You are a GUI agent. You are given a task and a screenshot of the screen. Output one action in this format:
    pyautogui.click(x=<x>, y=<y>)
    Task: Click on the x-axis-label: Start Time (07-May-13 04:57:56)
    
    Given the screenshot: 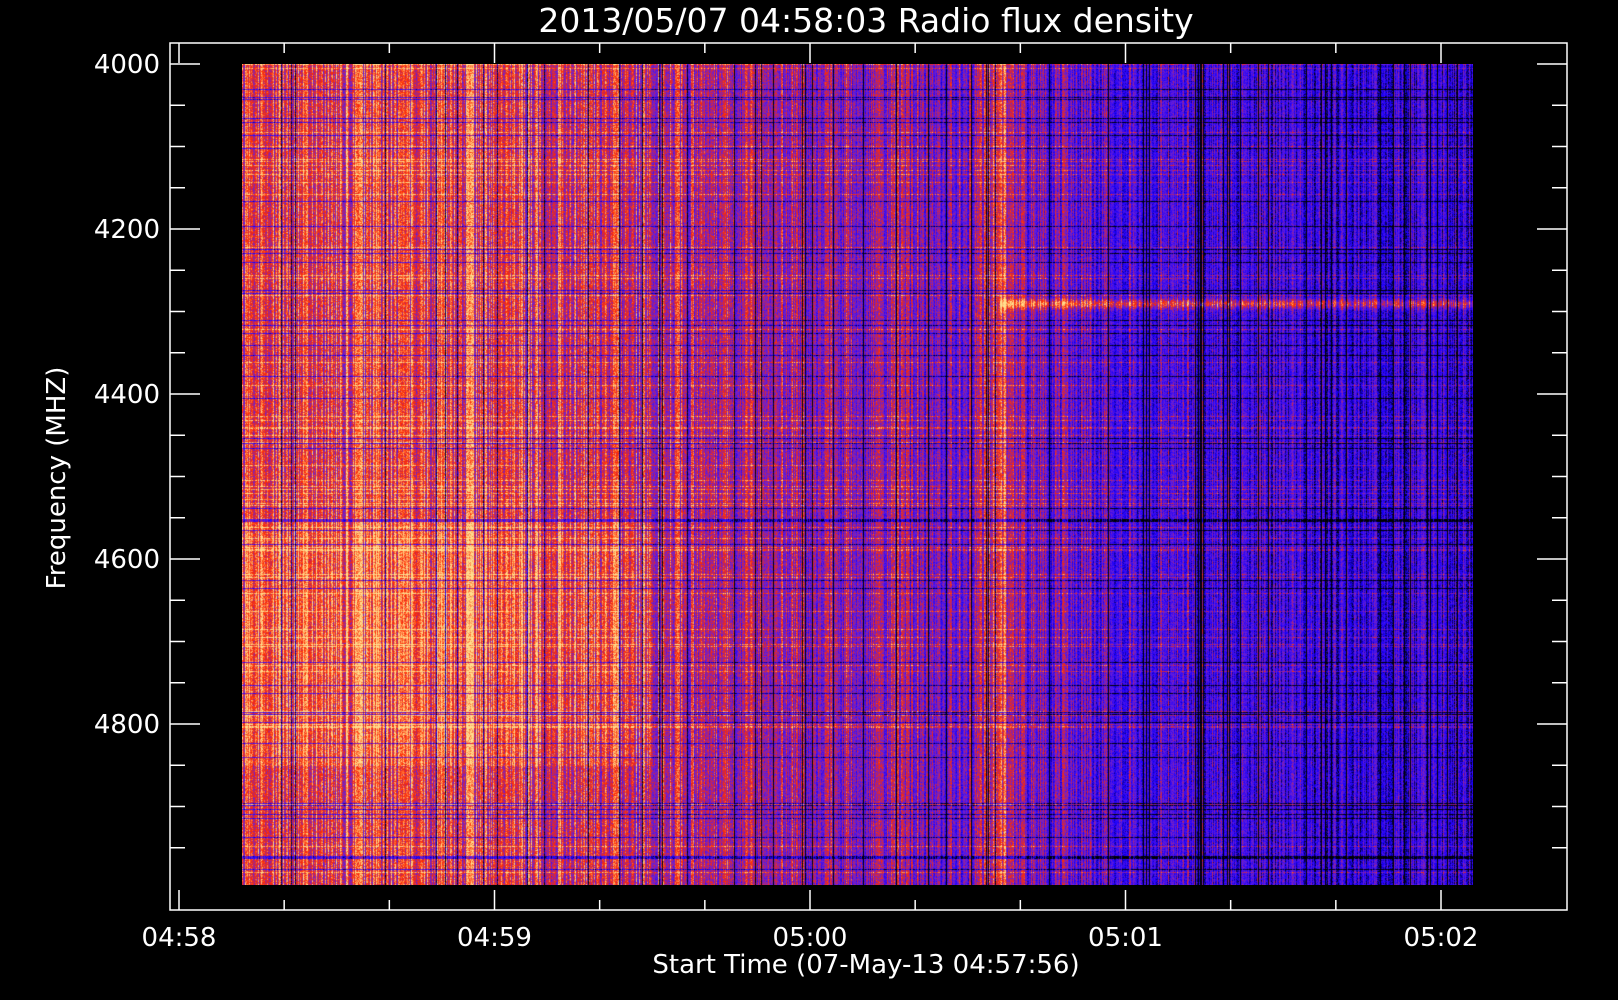 What is the action you would take?
    pyautogui.click(x=865, y=965)
    